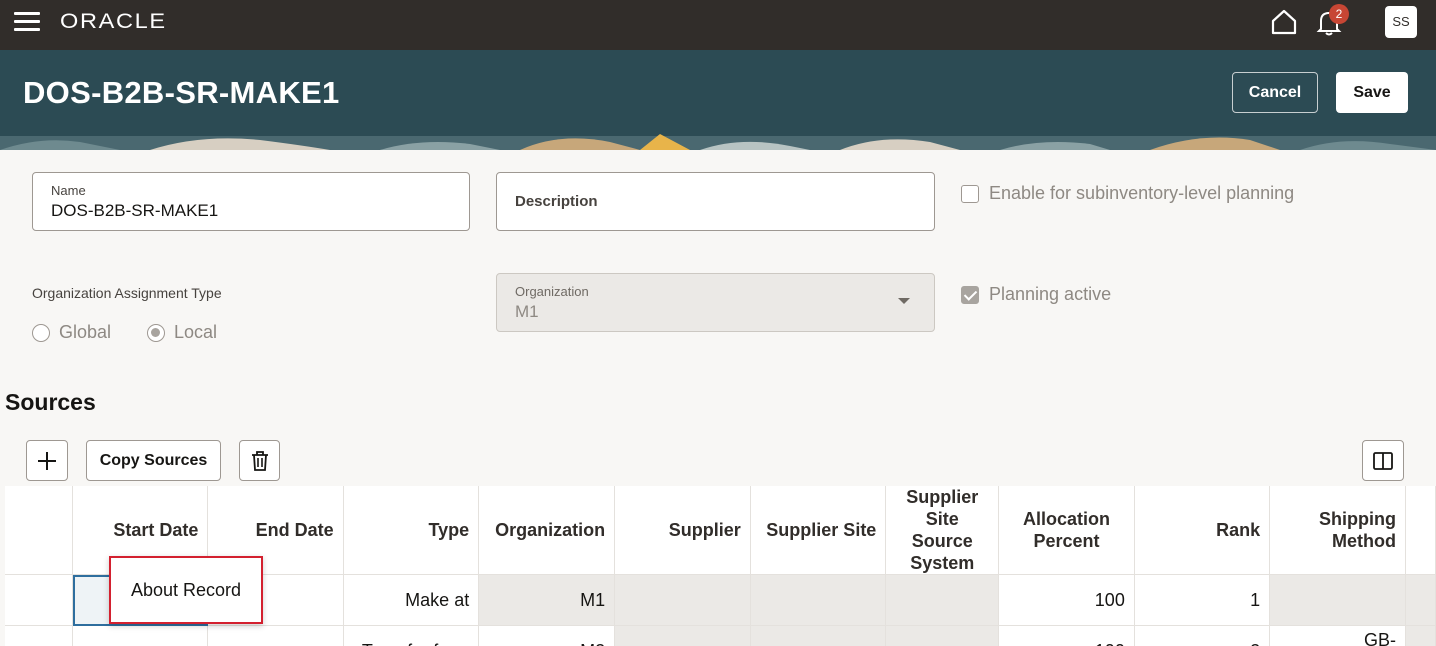 The width and height of the screenshot is (1436, 646). Describe the element at coordinates (718, 25) in the screenshot. I see `top-bar: ORACLE 2 SS` at that location.